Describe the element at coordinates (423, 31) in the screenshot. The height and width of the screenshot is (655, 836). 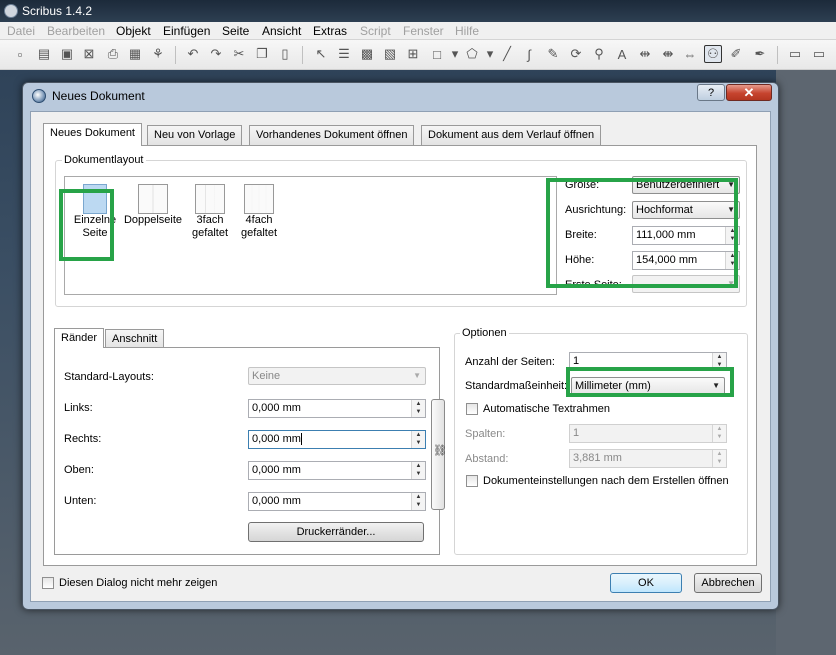
I see `menu-fenster: Fenster` at that location.